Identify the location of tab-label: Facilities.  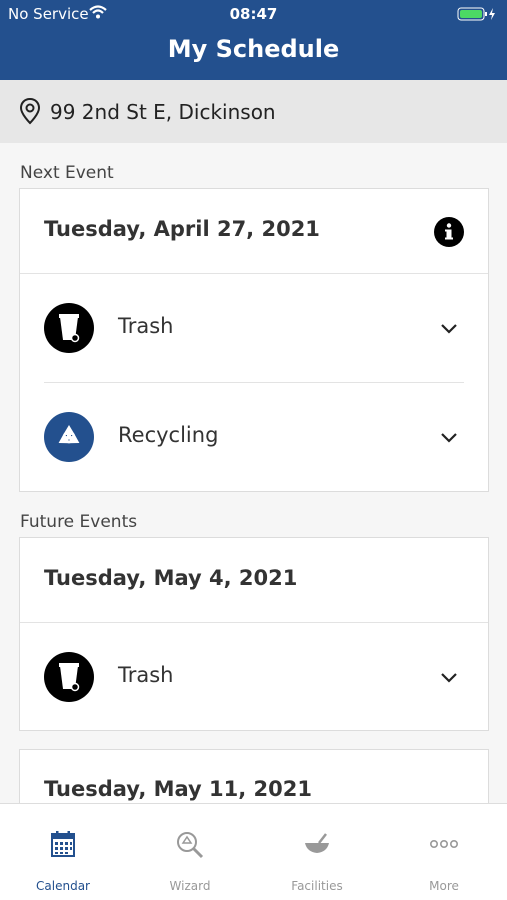
(317, 886).